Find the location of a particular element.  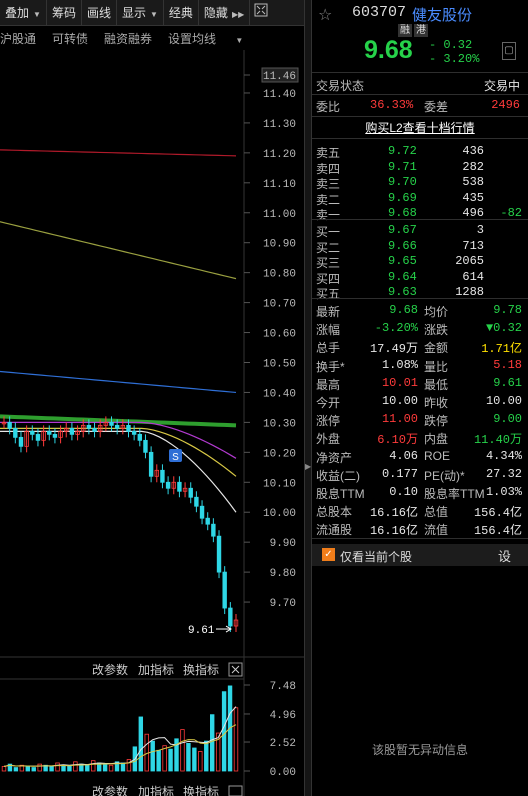

add-indicator-button: 加指标 is located at coordinates (156, 669).